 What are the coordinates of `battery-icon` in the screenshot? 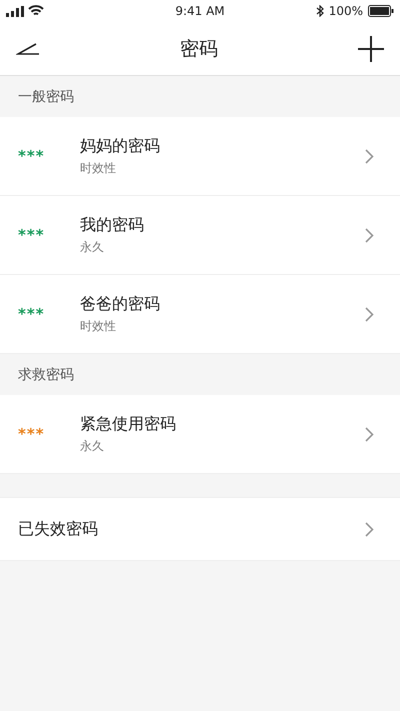 It's located at (381, 11).